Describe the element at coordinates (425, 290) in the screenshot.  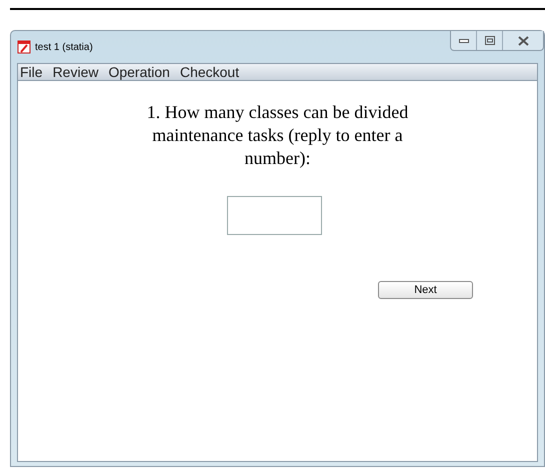
I see `next-button: Next` at that location.